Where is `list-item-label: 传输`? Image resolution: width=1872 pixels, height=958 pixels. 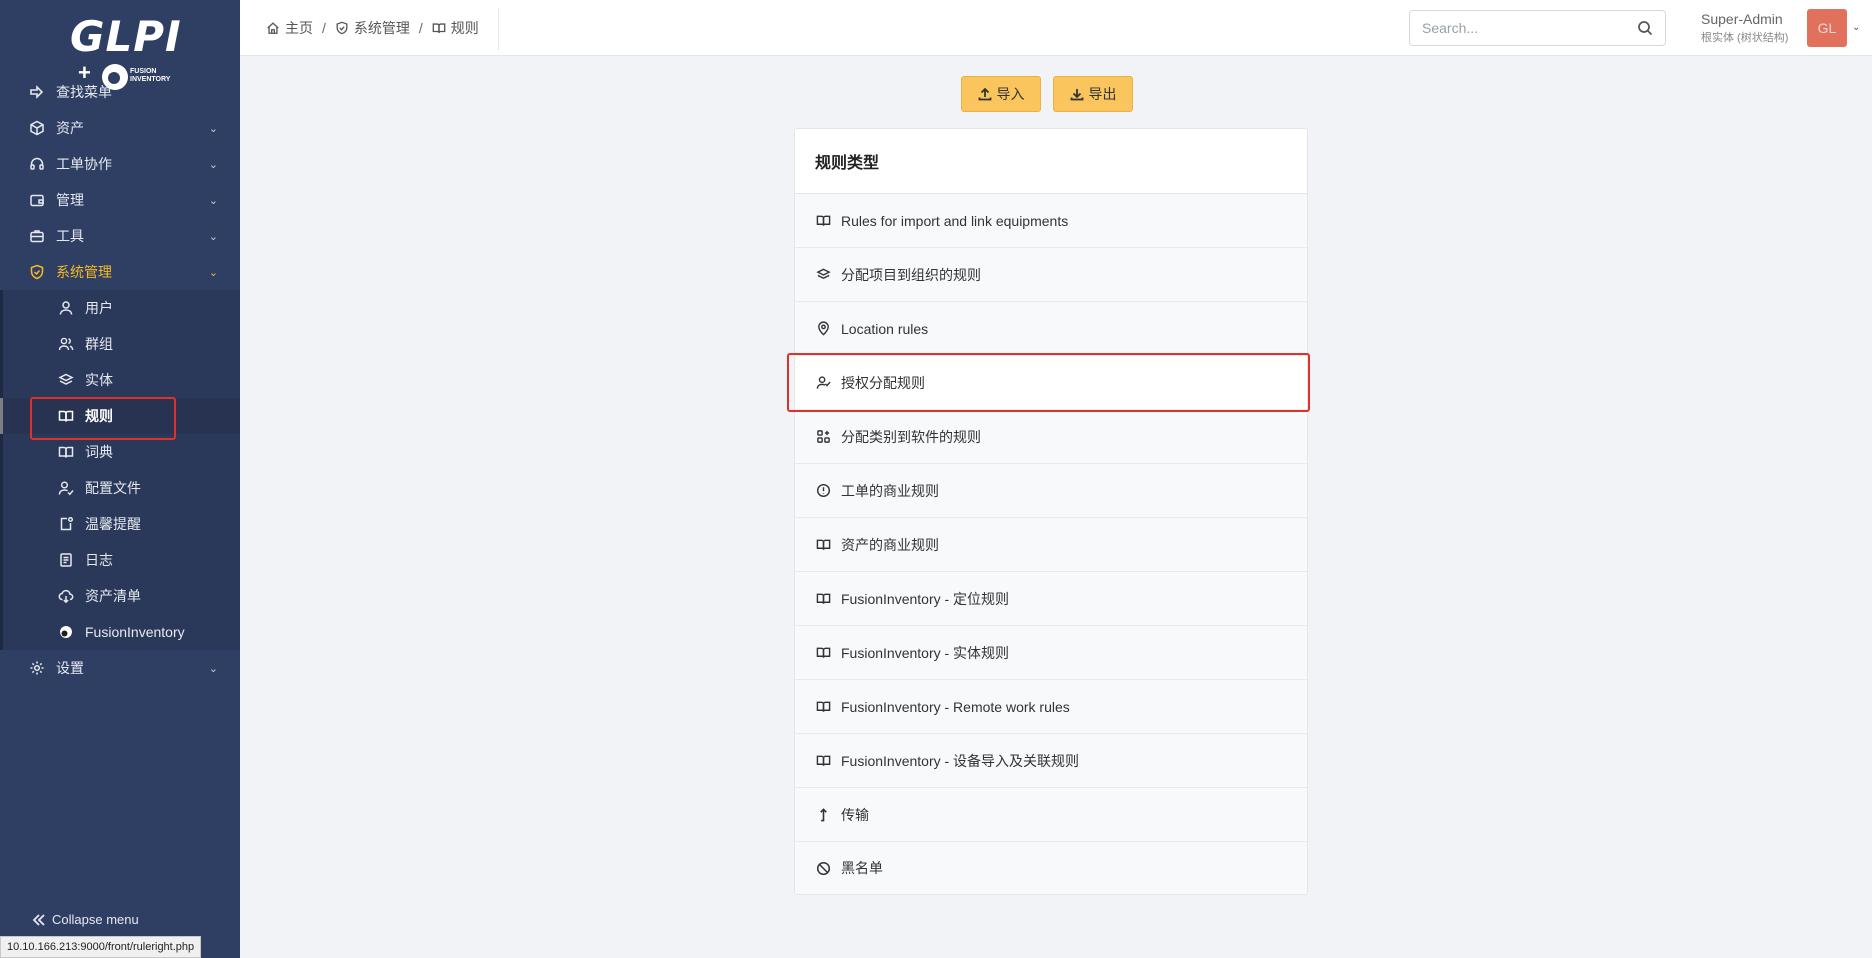
list-item-label: 传输 is located at coordinates (855, 814).